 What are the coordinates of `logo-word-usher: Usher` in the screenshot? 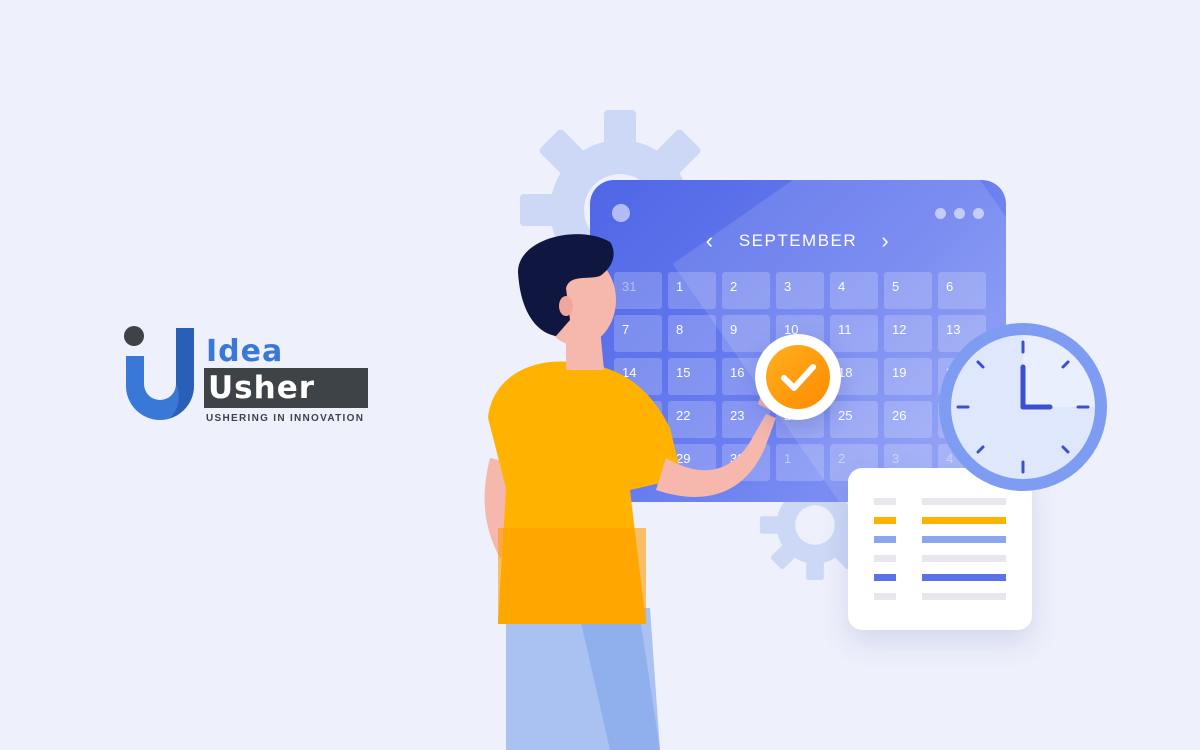 It's located at (286, 388).